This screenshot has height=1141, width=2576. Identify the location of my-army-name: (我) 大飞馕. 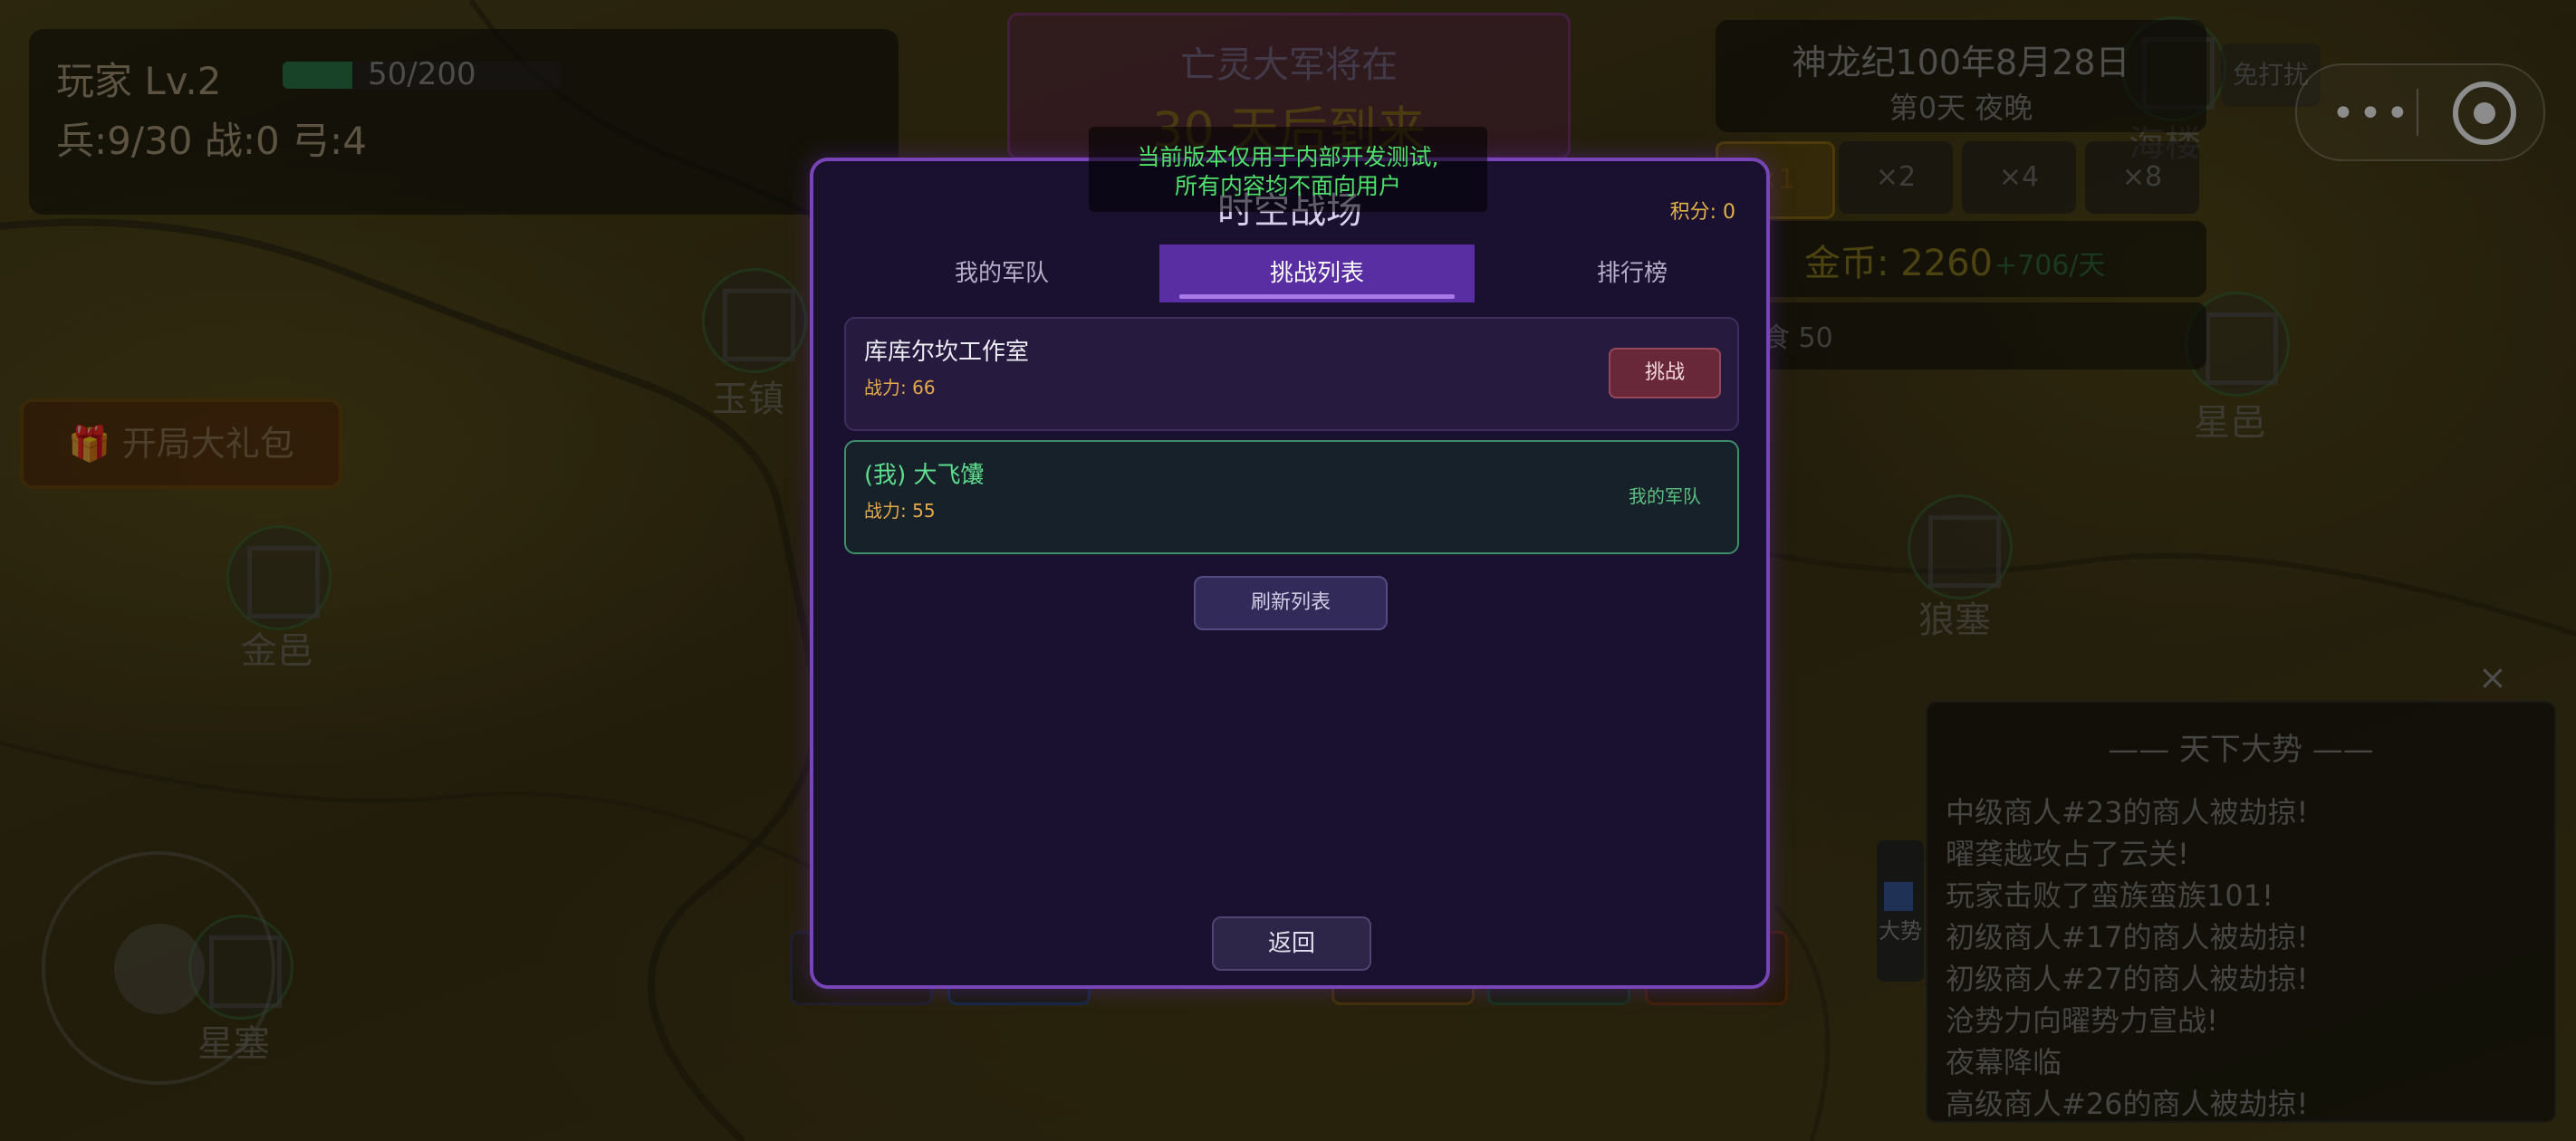
(924, 476).